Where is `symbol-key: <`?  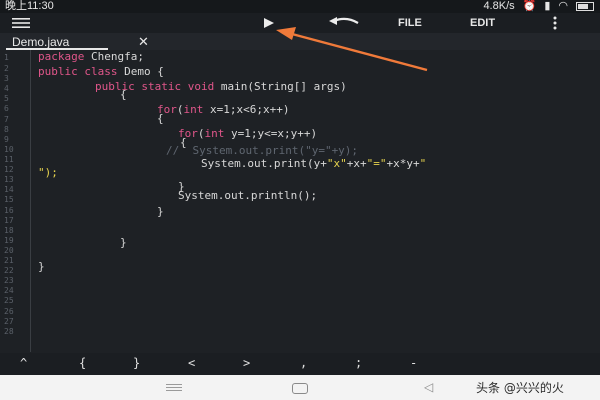 symbol-key: < is located at coordinates (191, 363).